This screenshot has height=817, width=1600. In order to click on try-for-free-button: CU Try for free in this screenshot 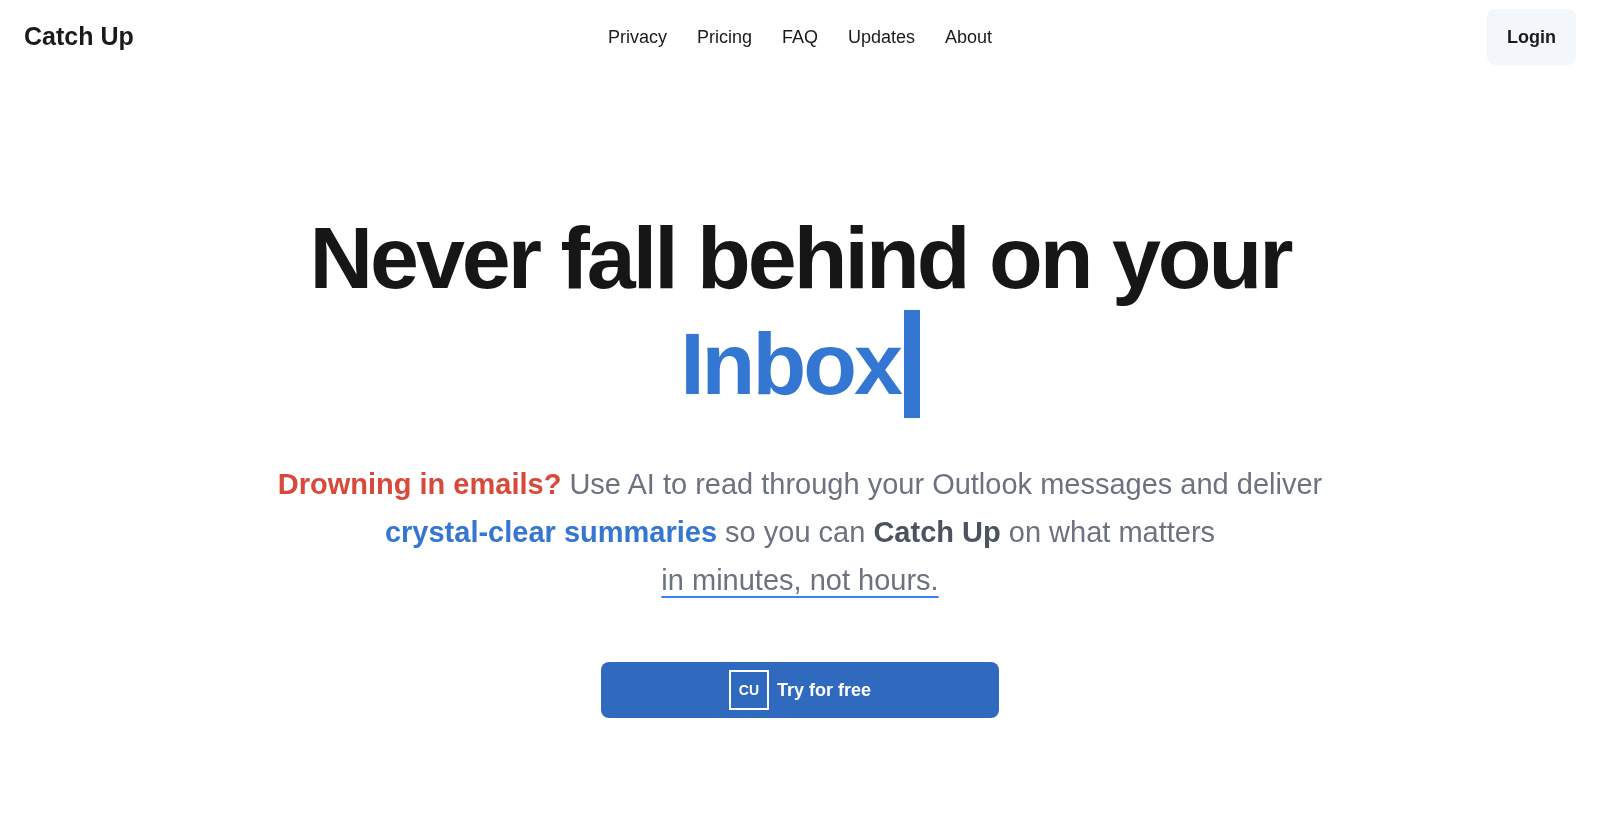, I will do `click(800, 690)`.